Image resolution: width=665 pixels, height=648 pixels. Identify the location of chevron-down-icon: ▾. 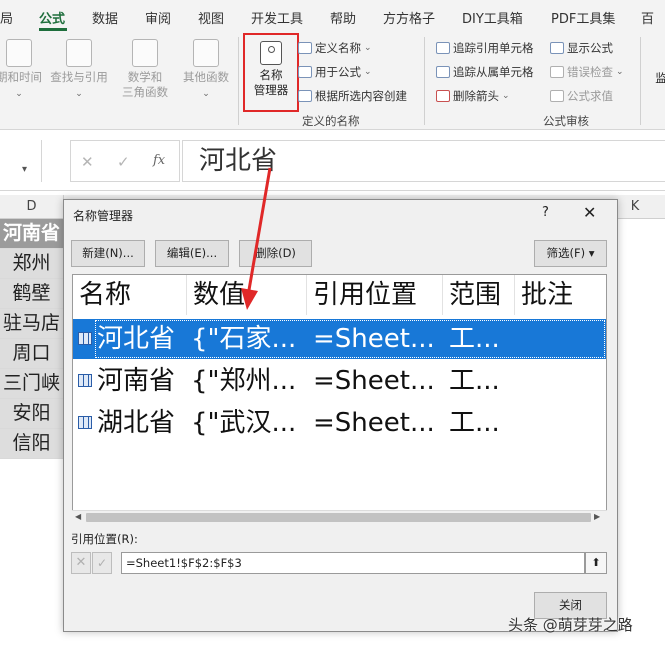
(24, 169).